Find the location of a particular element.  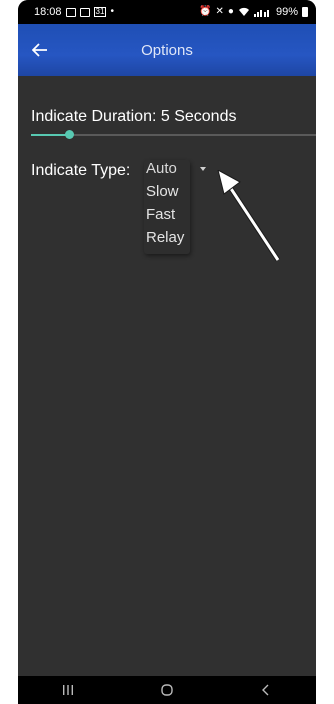

status-time: 18:08 is located at coordinates (48, 12).